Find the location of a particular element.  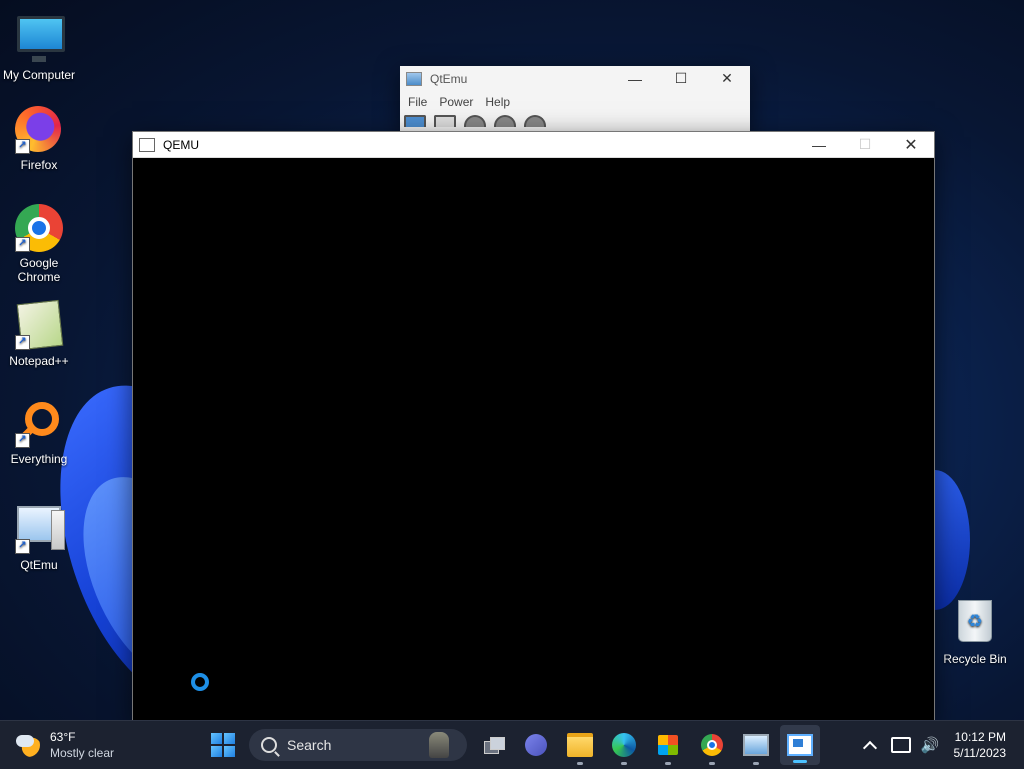

stop-machine-icon is located at coordinates (505, 121).